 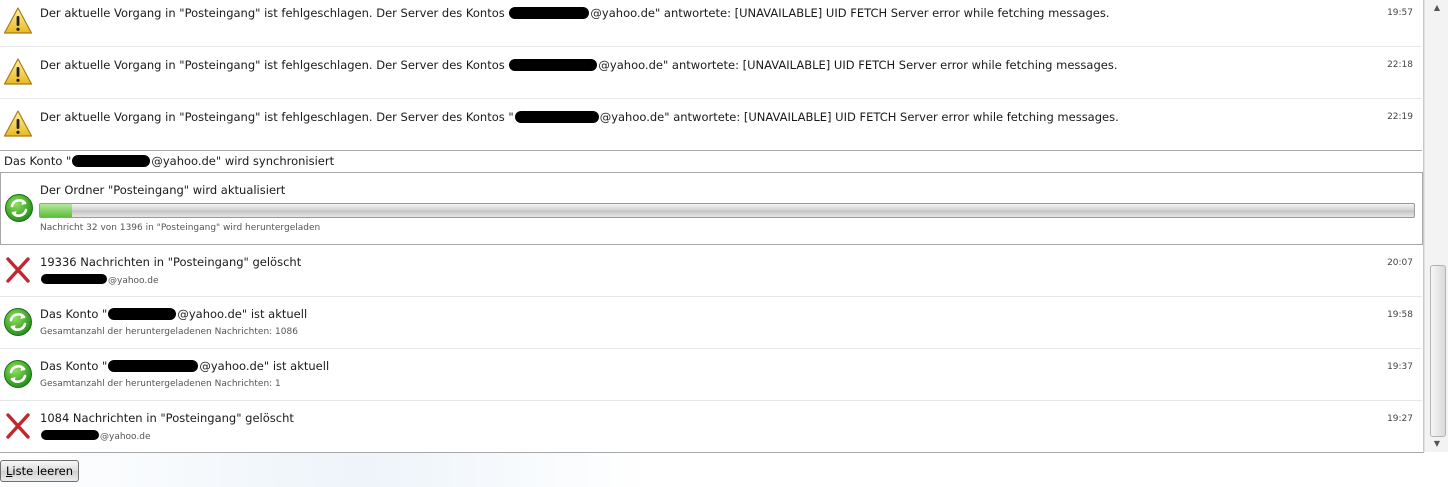 I want to click on timestamp: 19:57, so click(x=1400, y=13).